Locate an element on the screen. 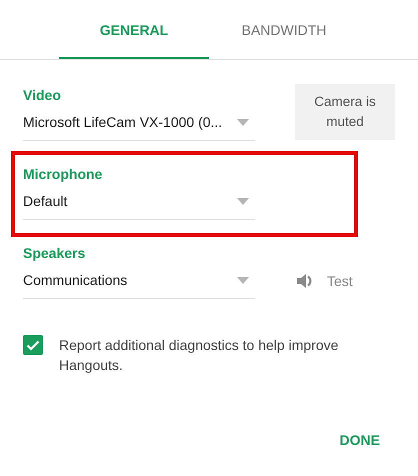  check-icon is located at coordinates (33, 345).